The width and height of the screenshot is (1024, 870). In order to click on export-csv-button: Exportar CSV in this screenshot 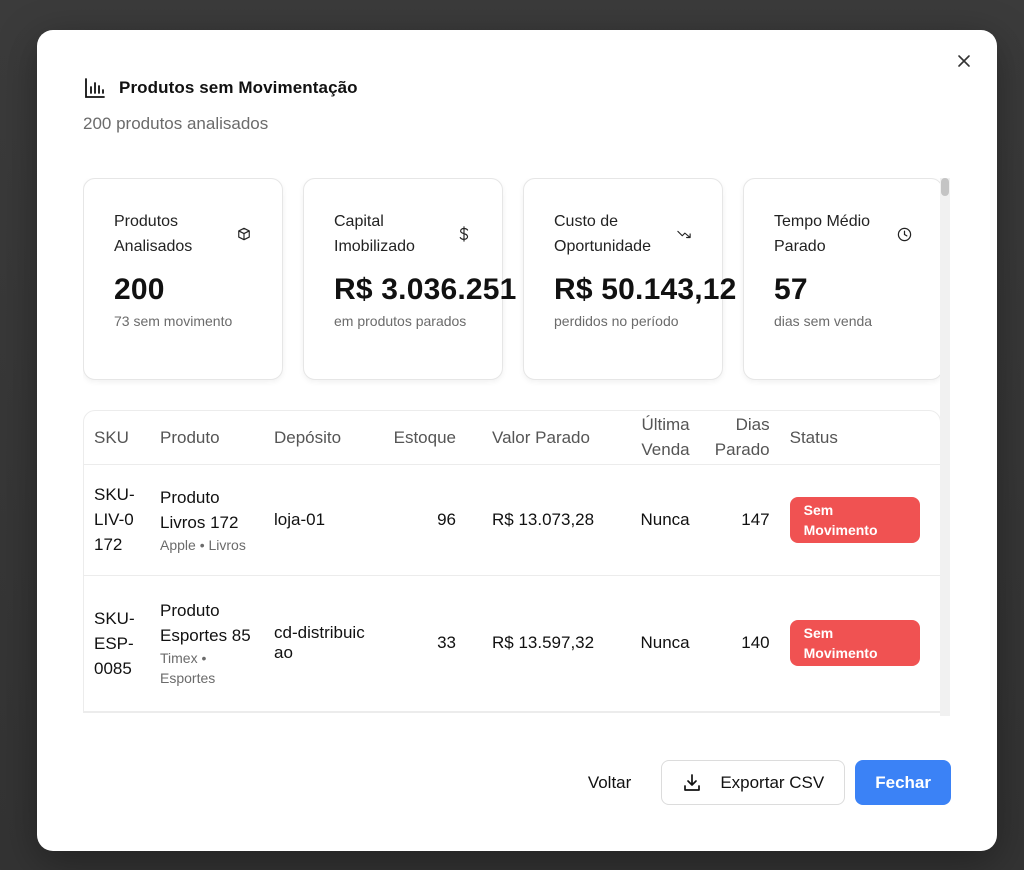, I will do `click(753, 782)`.